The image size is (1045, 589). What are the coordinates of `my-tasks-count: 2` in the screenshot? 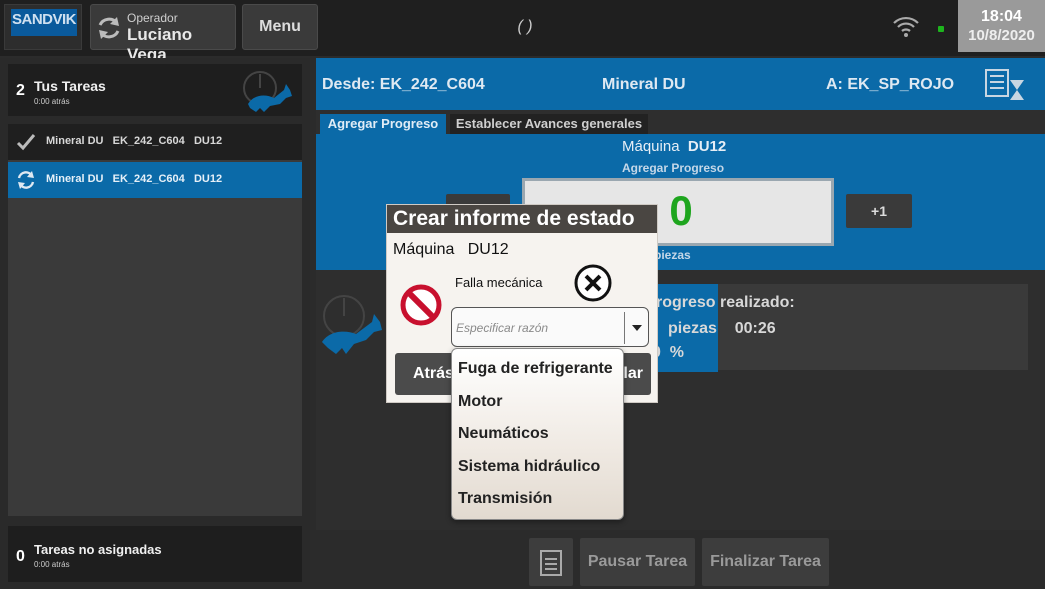 It's located at (20, 90).